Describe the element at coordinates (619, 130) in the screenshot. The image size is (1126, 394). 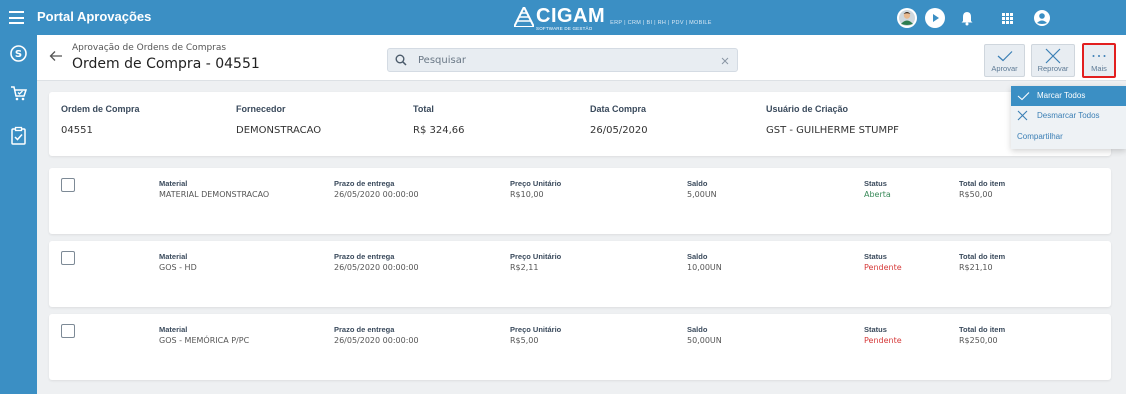
I see `purchase-date-value: 26/05/2020` at that location.